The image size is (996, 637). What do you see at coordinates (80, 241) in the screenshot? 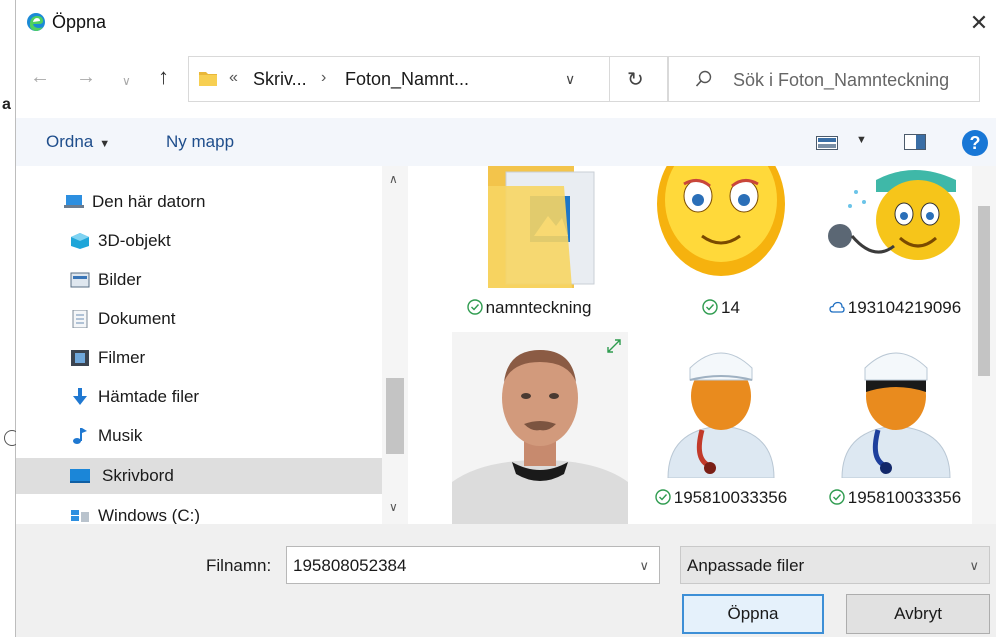
I see `3d-objects-icon` at bounding box center [80, 241].